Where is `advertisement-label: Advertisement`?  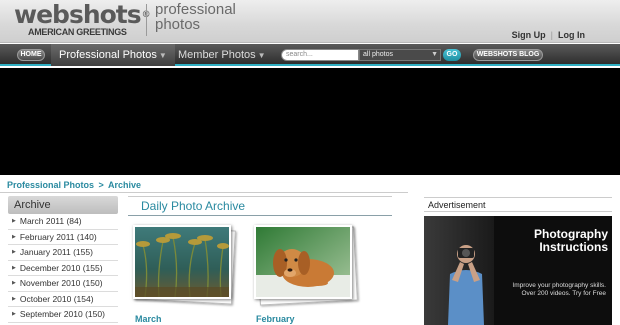
advertisement-label: Advertisement is located at coordinates (518, 204).